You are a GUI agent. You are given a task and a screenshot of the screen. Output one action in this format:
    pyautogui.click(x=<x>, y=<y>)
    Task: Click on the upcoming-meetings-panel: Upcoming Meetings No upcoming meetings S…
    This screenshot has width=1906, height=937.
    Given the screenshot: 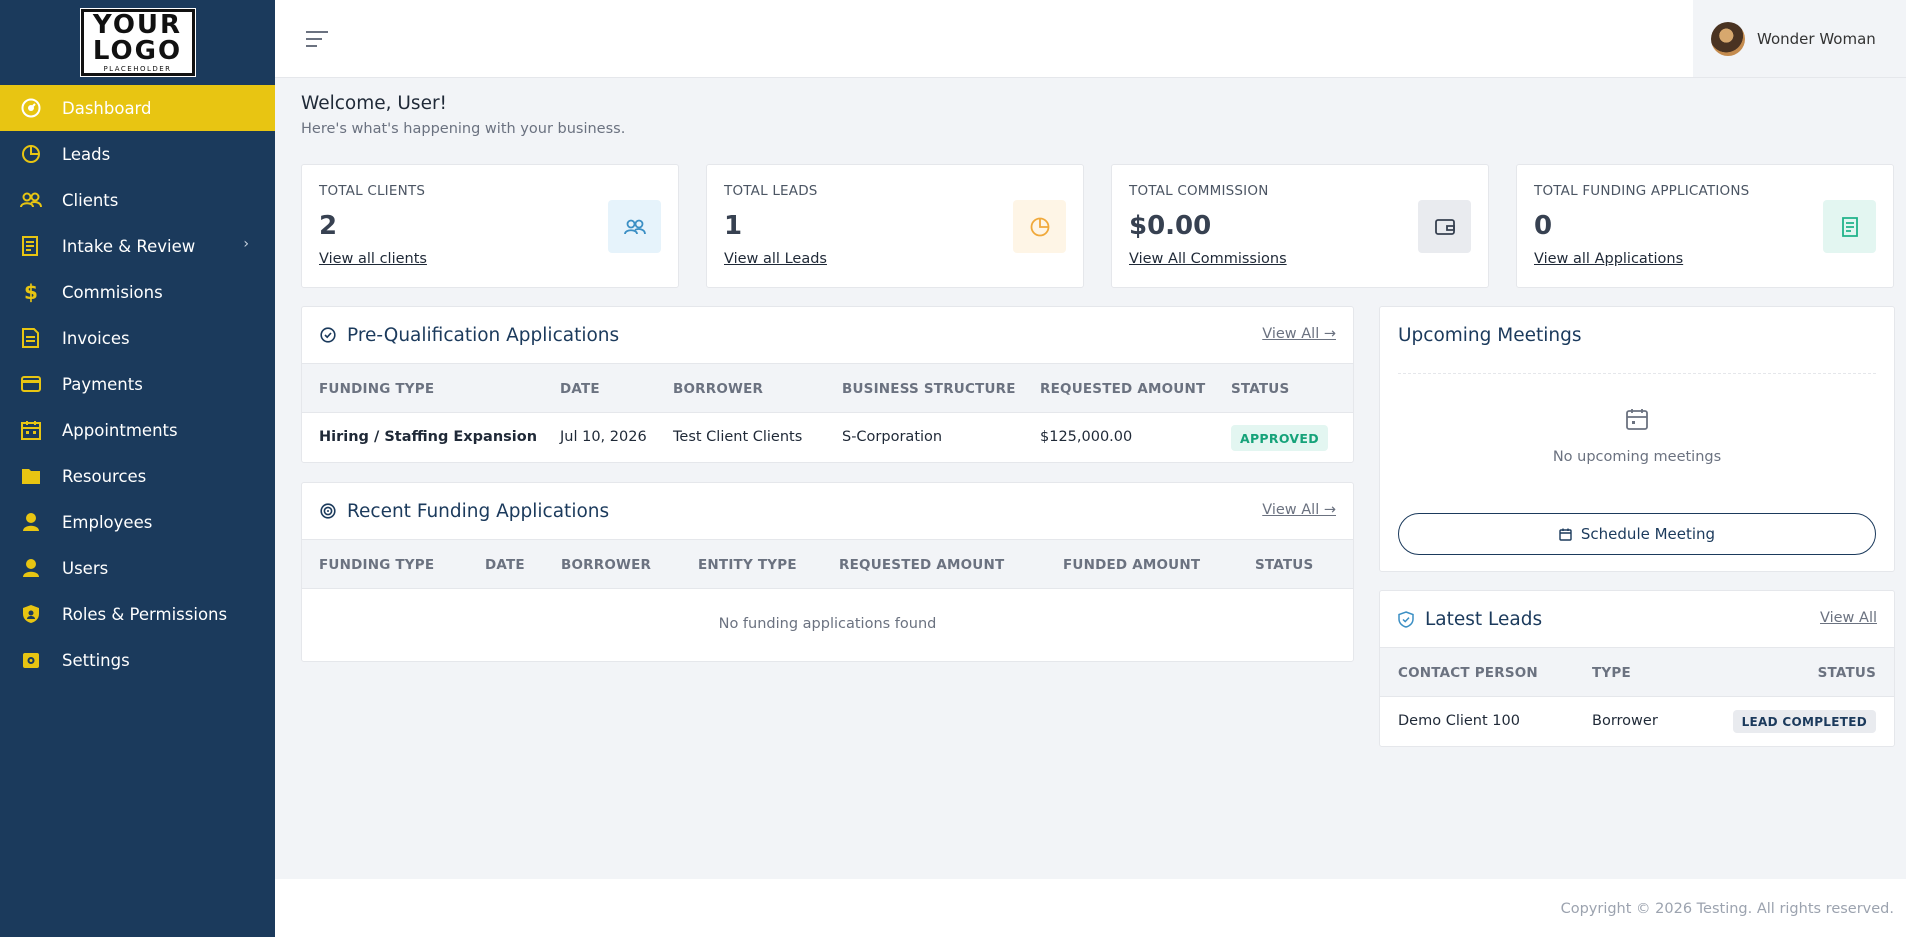 What is the action you would take?
    pyautogui.click(x=1637, y=439)
    